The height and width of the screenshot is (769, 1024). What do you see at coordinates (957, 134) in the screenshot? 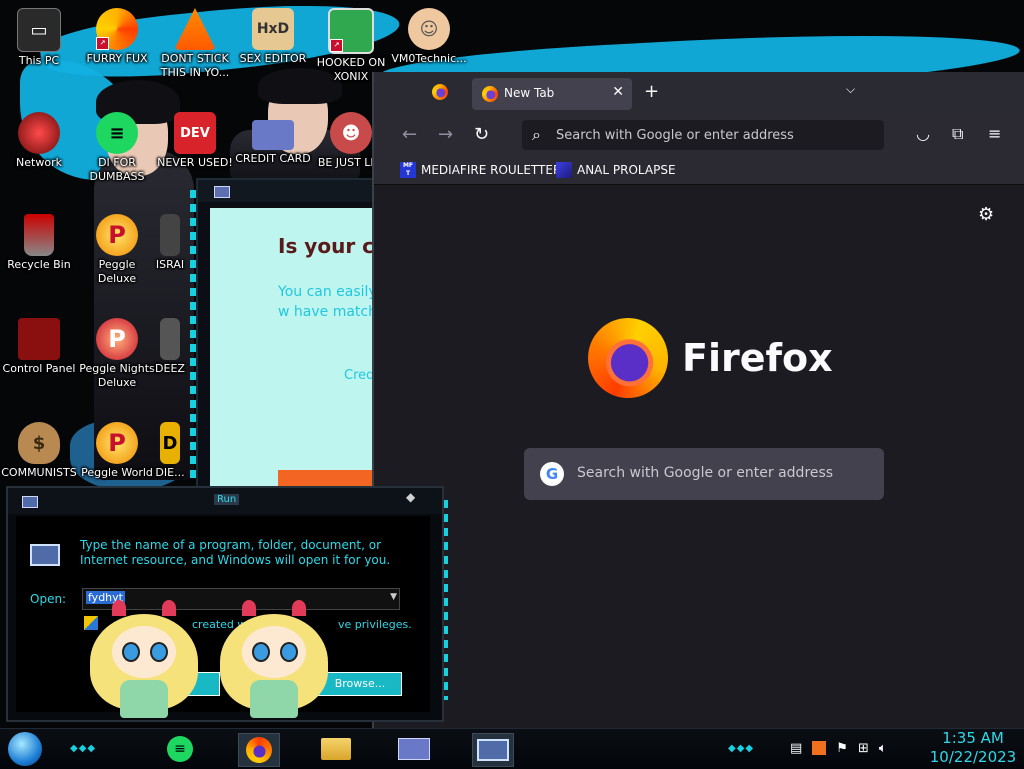
I see `extensions-icon: ⧉` at bounding box center [957, 134].